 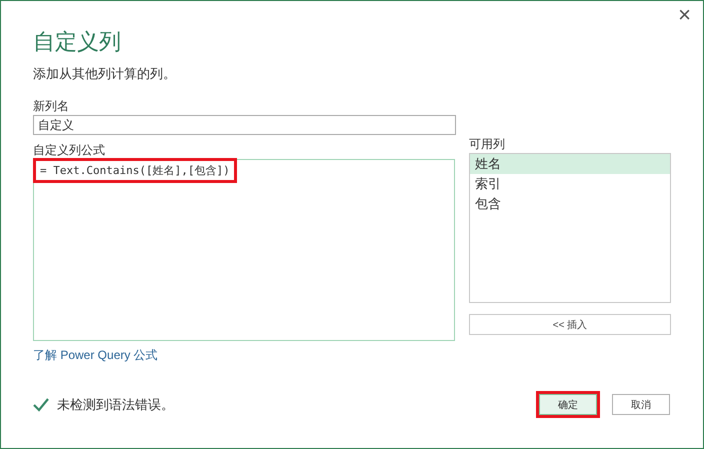 What do you see at coordinates (51, 106) in the screenshot?
I see `field-label: 新列名` at bounding box center [51, 106].